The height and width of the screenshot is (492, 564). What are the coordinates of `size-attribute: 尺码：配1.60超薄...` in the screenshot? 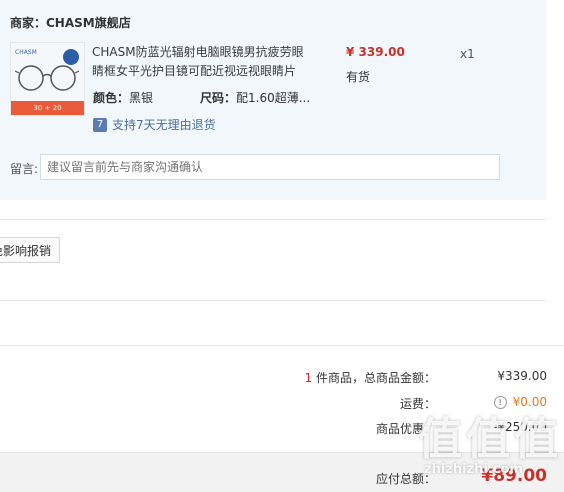 It's located at (255, 97).